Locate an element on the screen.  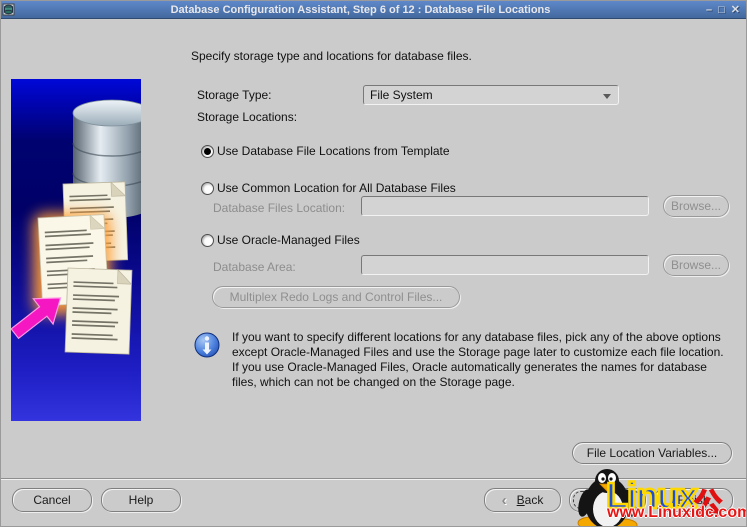
wizard-illustration is located at coordinates (76, 250).